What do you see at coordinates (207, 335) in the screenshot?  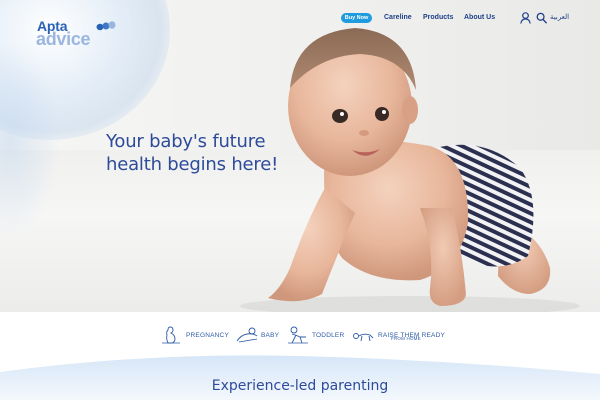 I see `category-label: PREGNANCY` at bounding box center [207, 335].